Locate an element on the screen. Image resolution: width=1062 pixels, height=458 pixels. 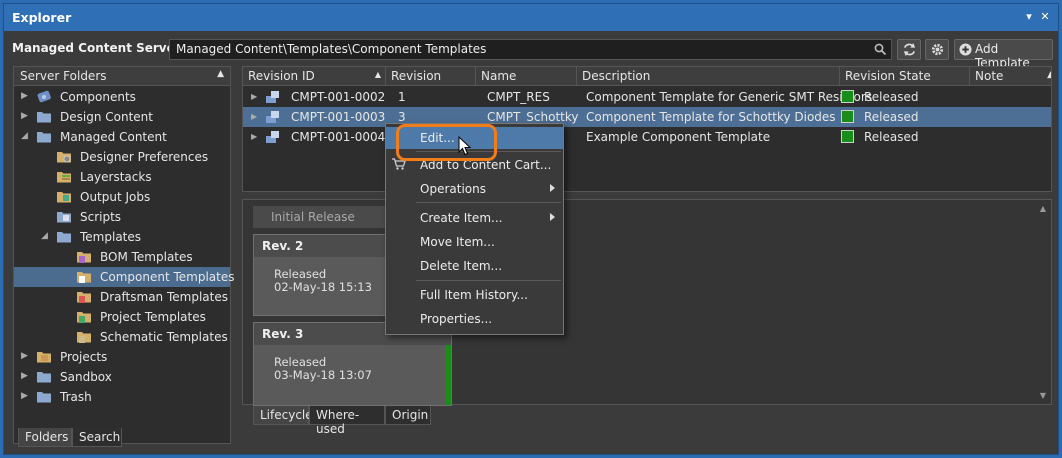
server-dropdown: Managed Content Server ▾ is located at coordinates (102, 48).